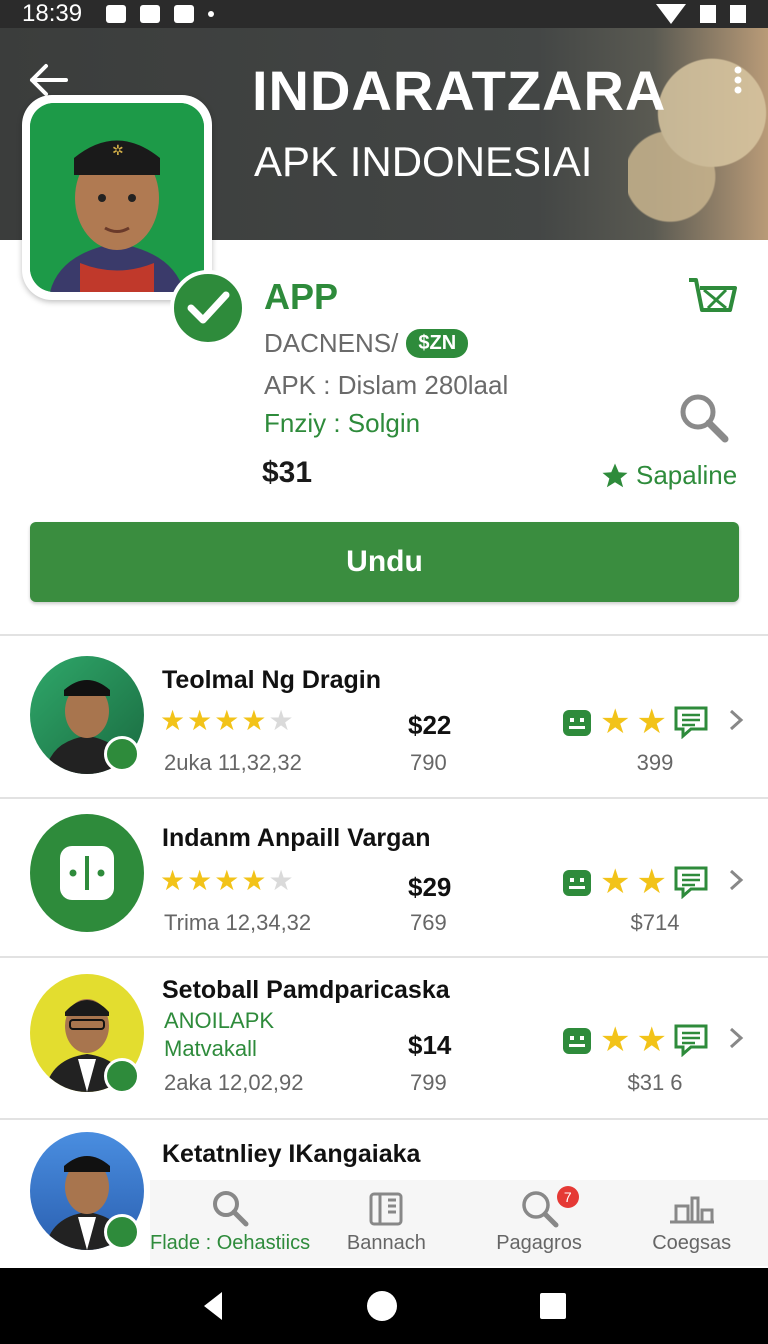  Describe the element at coordinates (738, 14) in the screenshot. I see `battery-icon` at that location.